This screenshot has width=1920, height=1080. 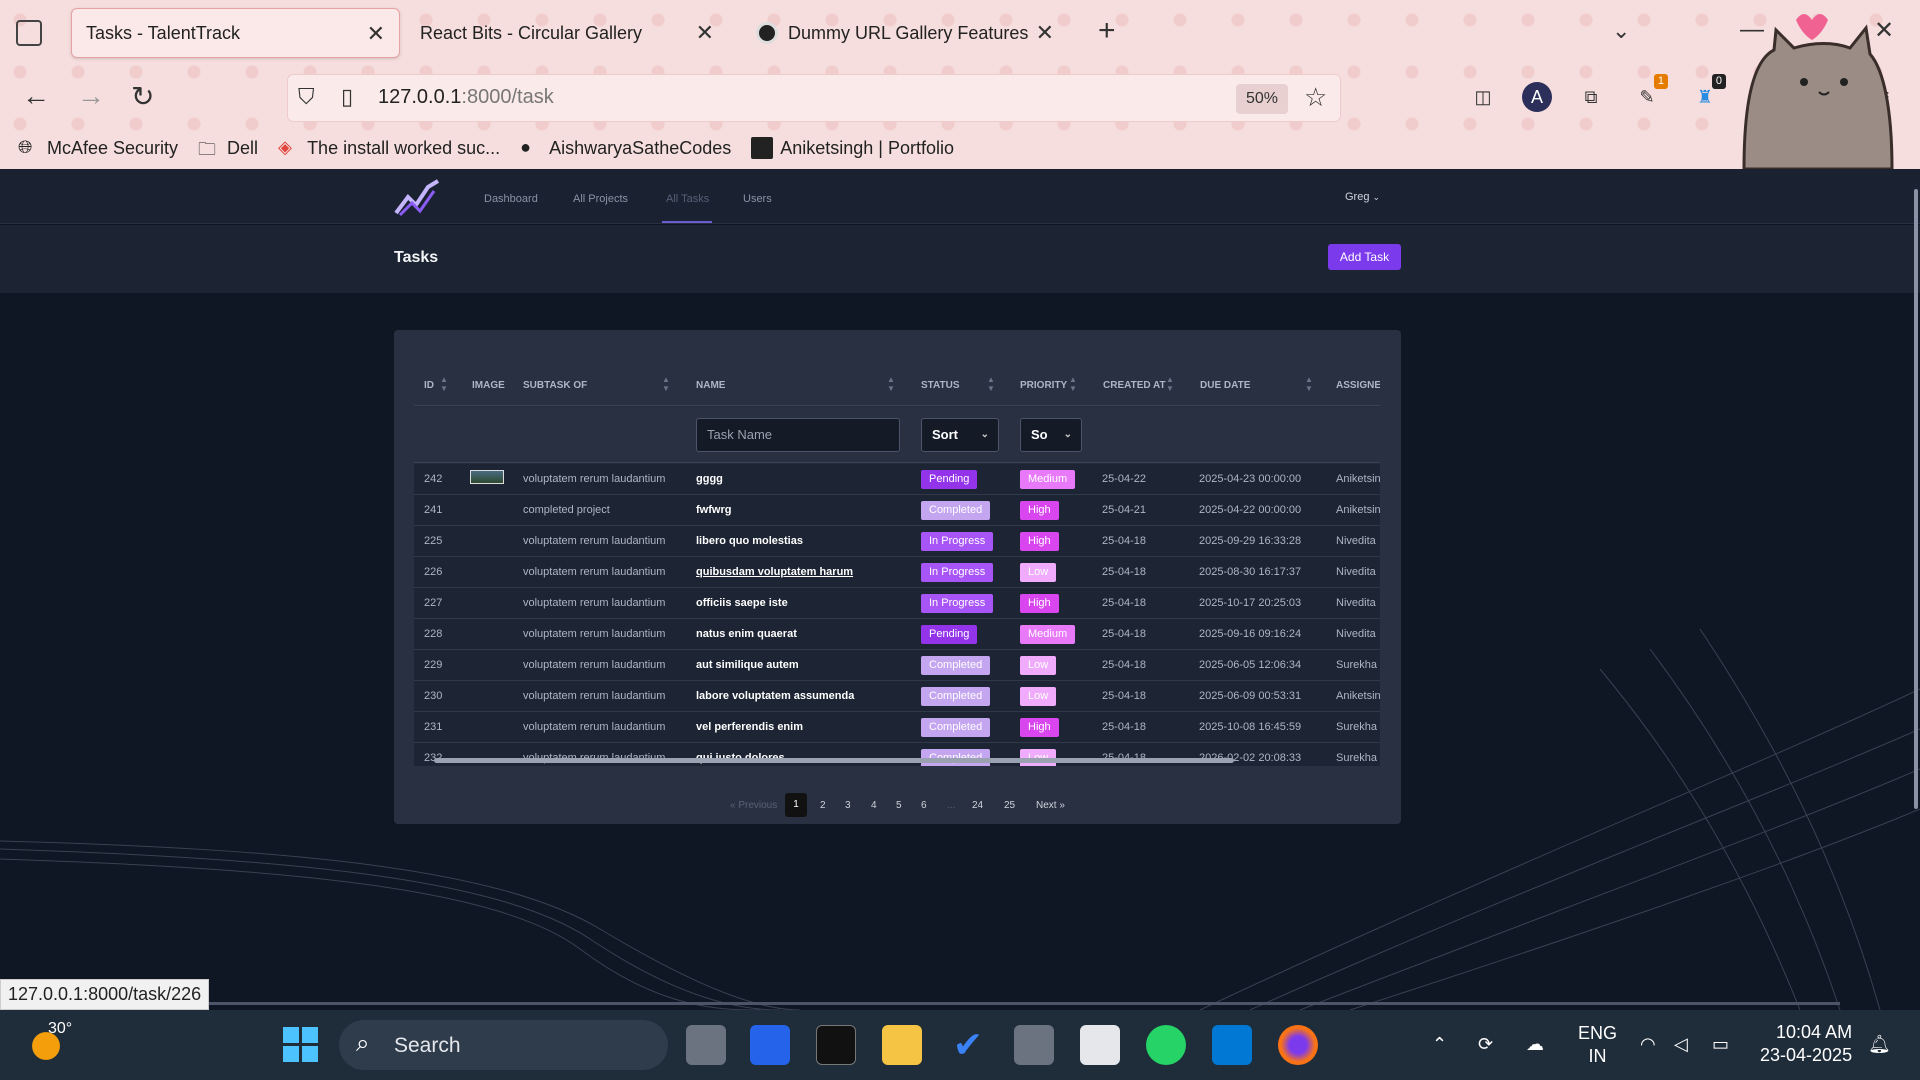 What do you see at coordinates (29, 33) in the screenshot?
I see `tab-list-button` at bounding box center [29, 33].